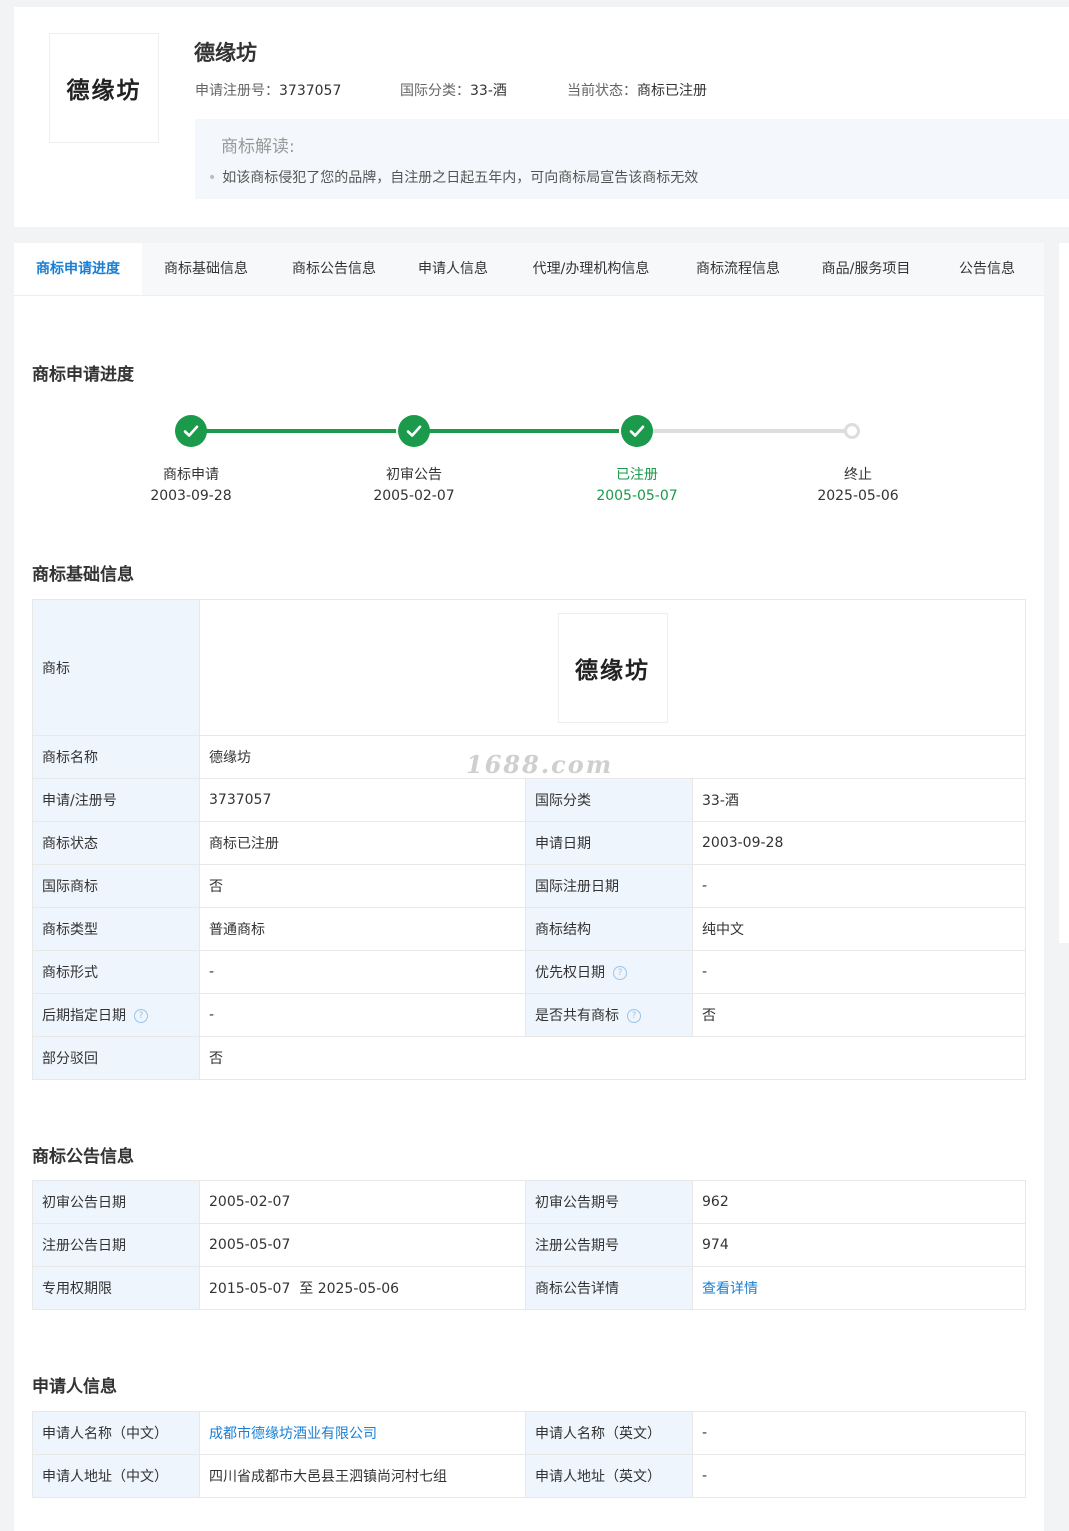 This screenshot has height=1531, width=1069. Describe the element at coordinates (362, 929) in the screenshot. I see `table-value: 普通商标` at that location.